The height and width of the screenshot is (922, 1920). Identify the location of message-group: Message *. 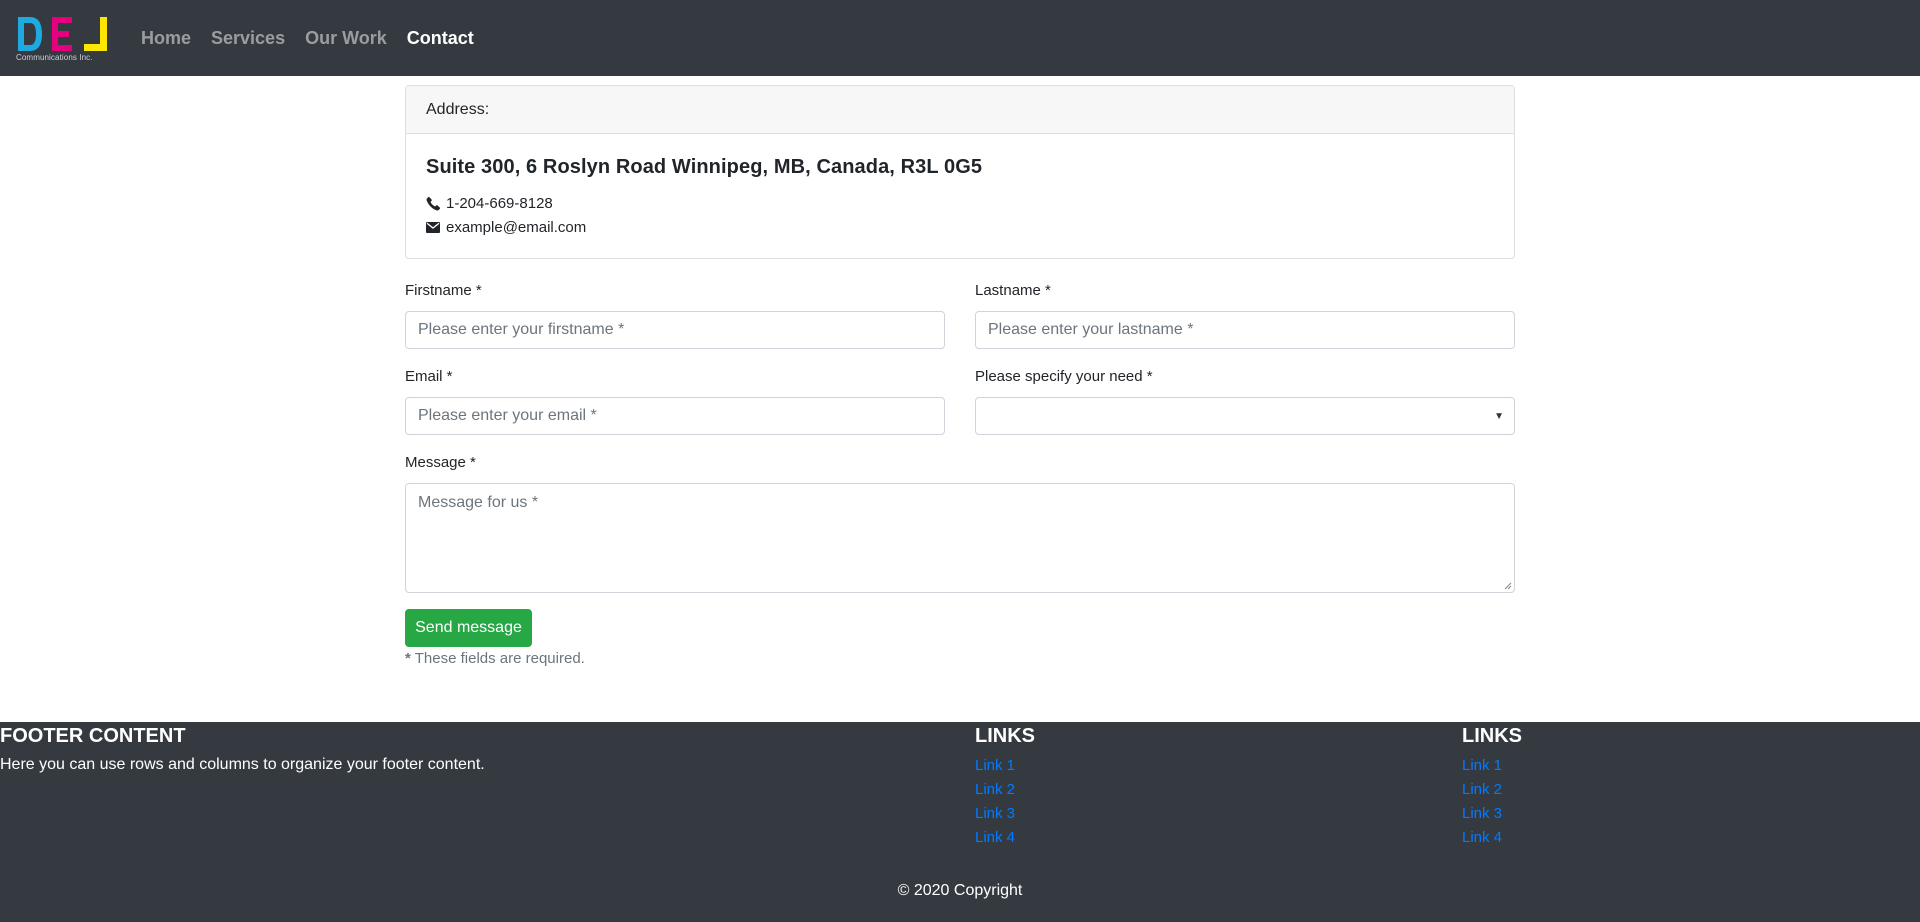
(440, 463).